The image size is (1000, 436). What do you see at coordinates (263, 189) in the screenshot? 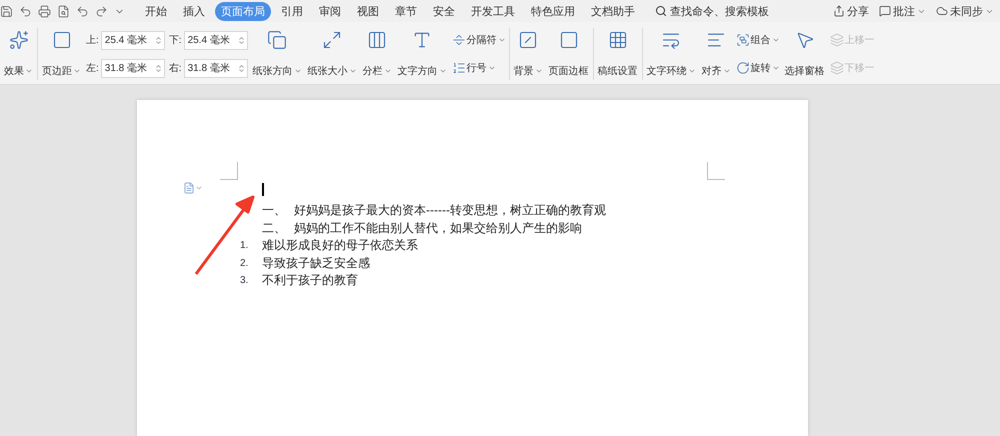
I see `text-cursor` at bounding box center [263, 189].